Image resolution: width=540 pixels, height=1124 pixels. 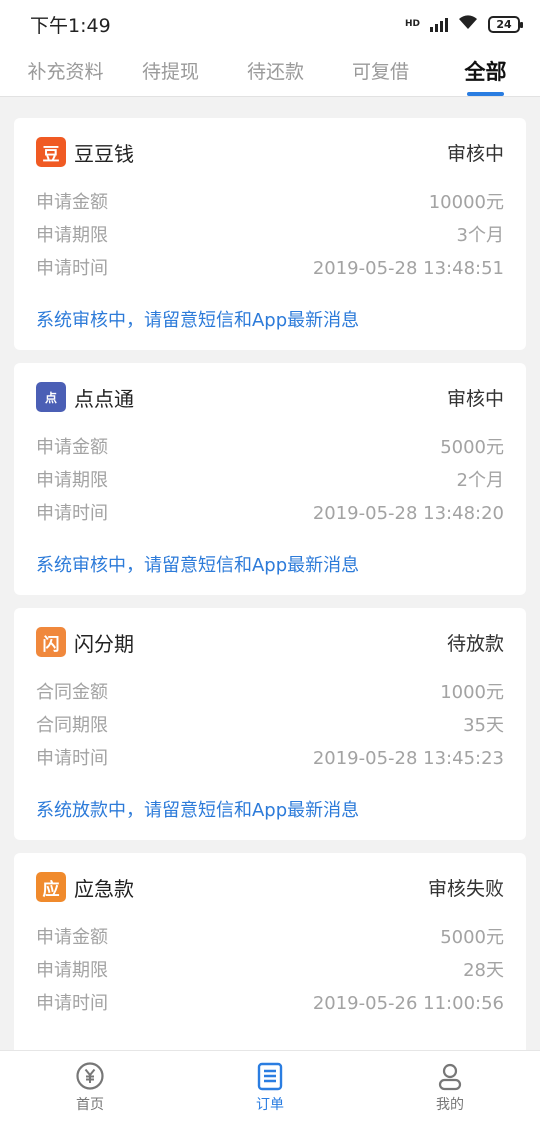 What do you see at coordinates (408, 268) in the screenshot?
I see `detail-value: 2019-05-28 13:48:51` at bounding box center [408, 268].